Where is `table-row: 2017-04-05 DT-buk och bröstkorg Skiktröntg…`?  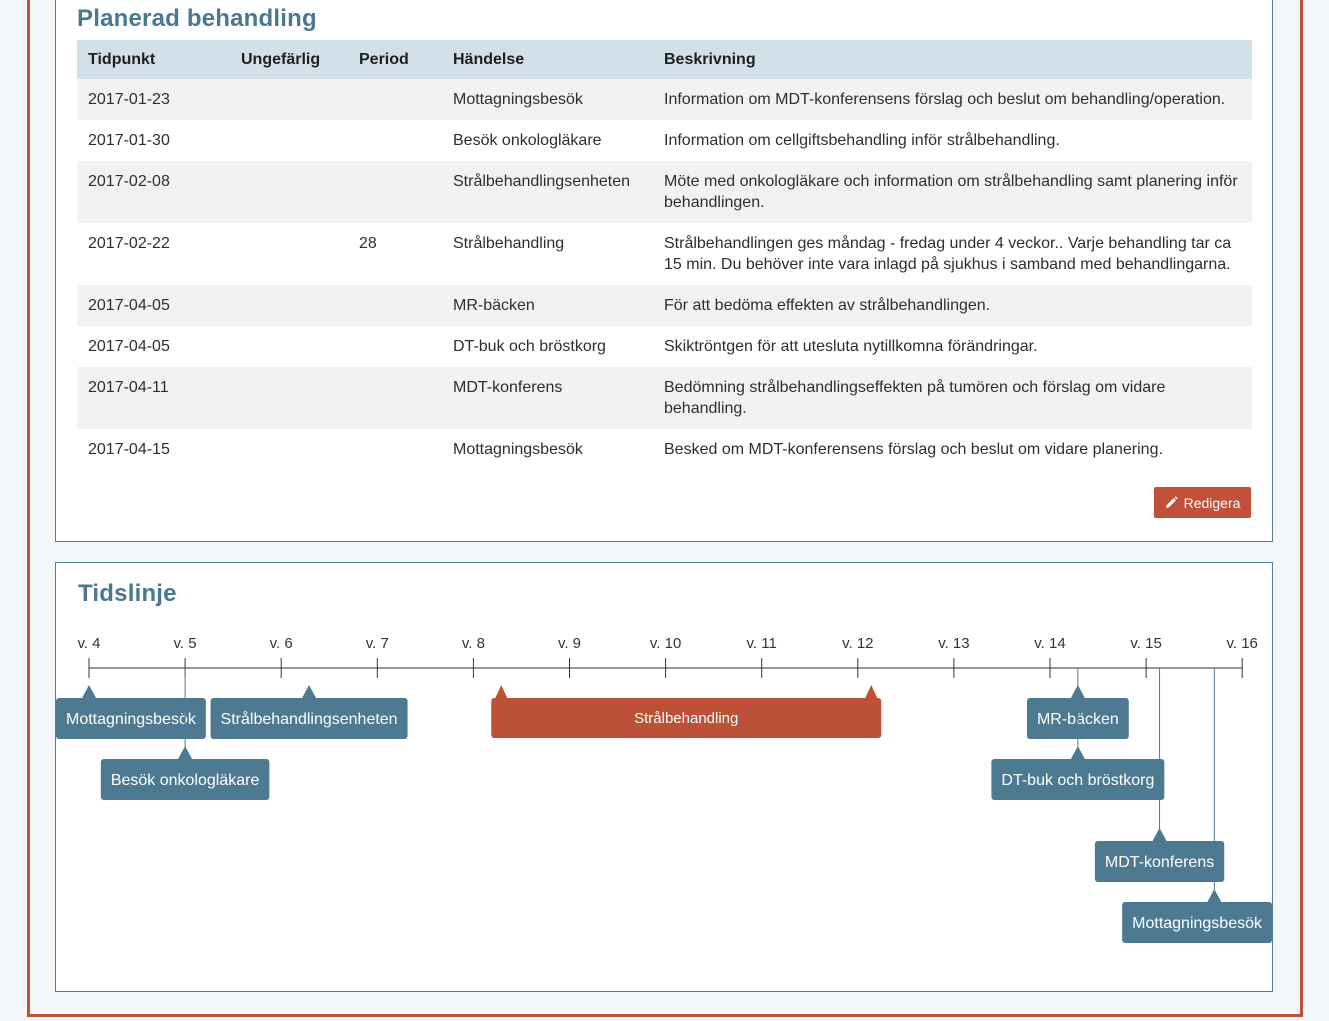
table-row: 2017-04-05 DT-buk och bröstkorg Skiktröntg… is located at coordinates (664, 346).